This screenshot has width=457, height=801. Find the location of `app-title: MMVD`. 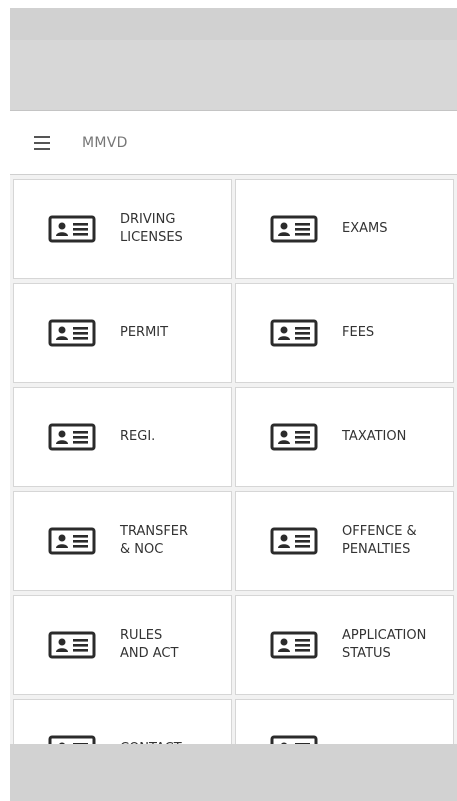

app-title: MMVD is located at coordinates (105, 142).